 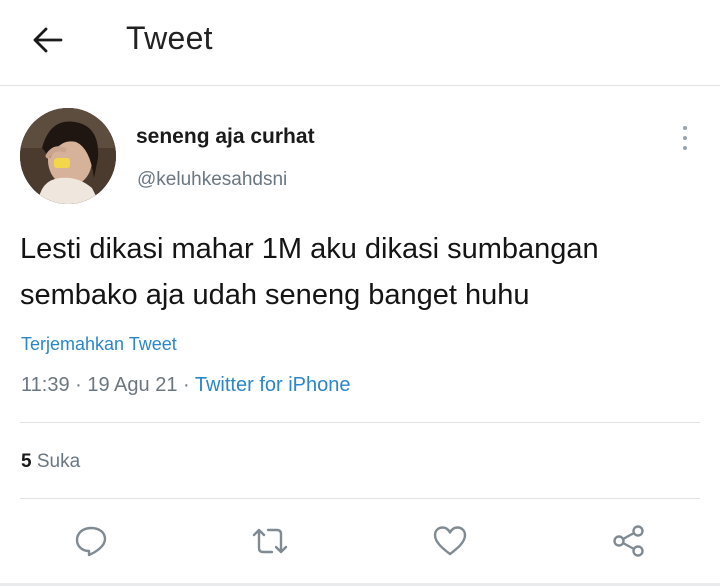 I want to click on page-title: Tweet, so click(x=169, y=38).